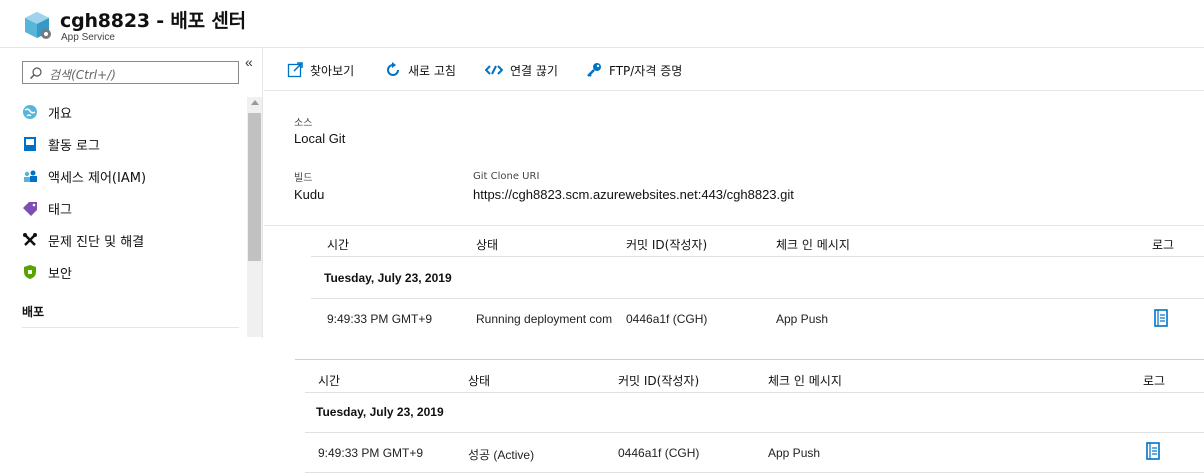 Image resolution: width=1204 pixels, height=476 pixels. I want to click on disconnect-icon, so click(494, 70).